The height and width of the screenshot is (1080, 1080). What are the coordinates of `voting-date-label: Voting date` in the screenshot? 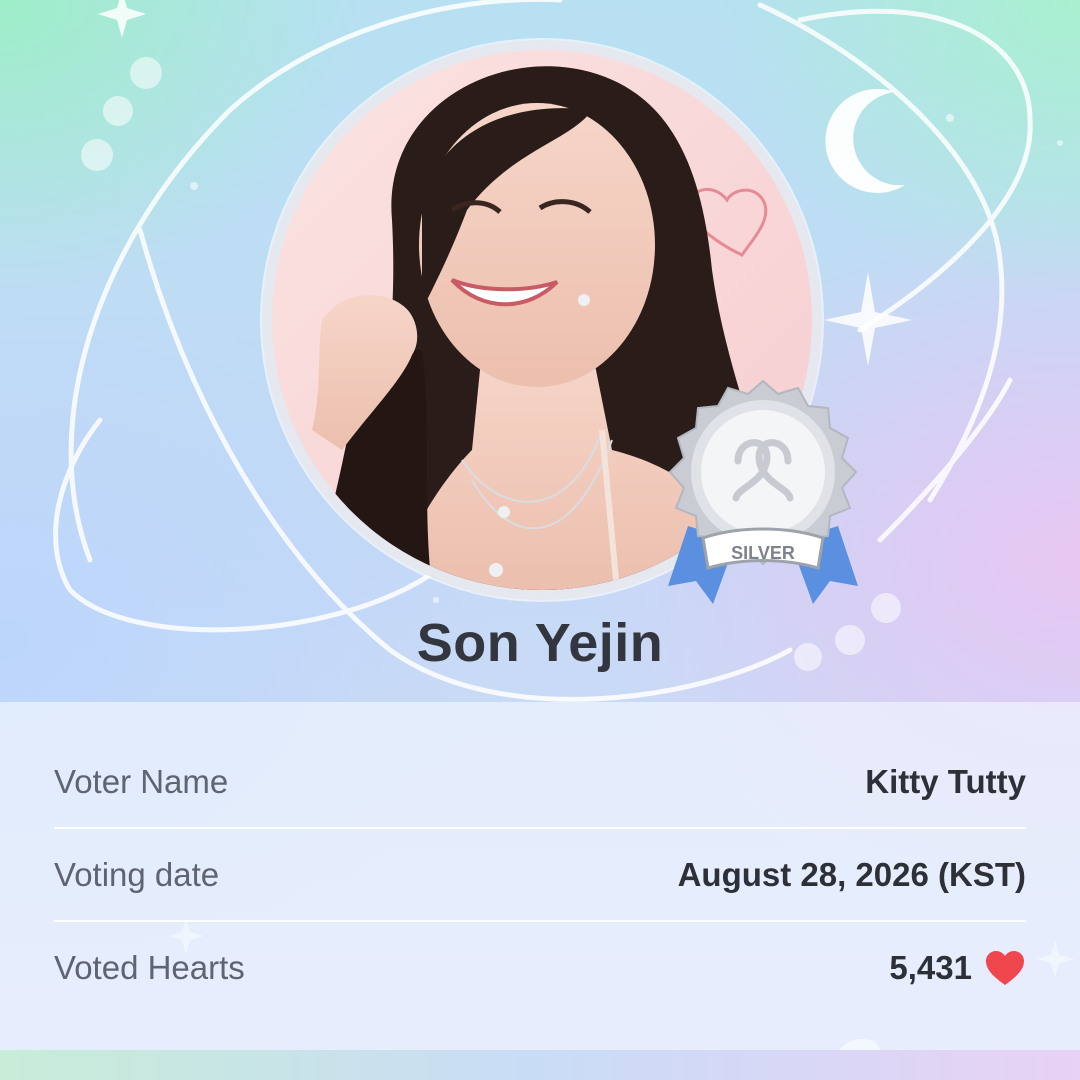 It's located at (137, 874).